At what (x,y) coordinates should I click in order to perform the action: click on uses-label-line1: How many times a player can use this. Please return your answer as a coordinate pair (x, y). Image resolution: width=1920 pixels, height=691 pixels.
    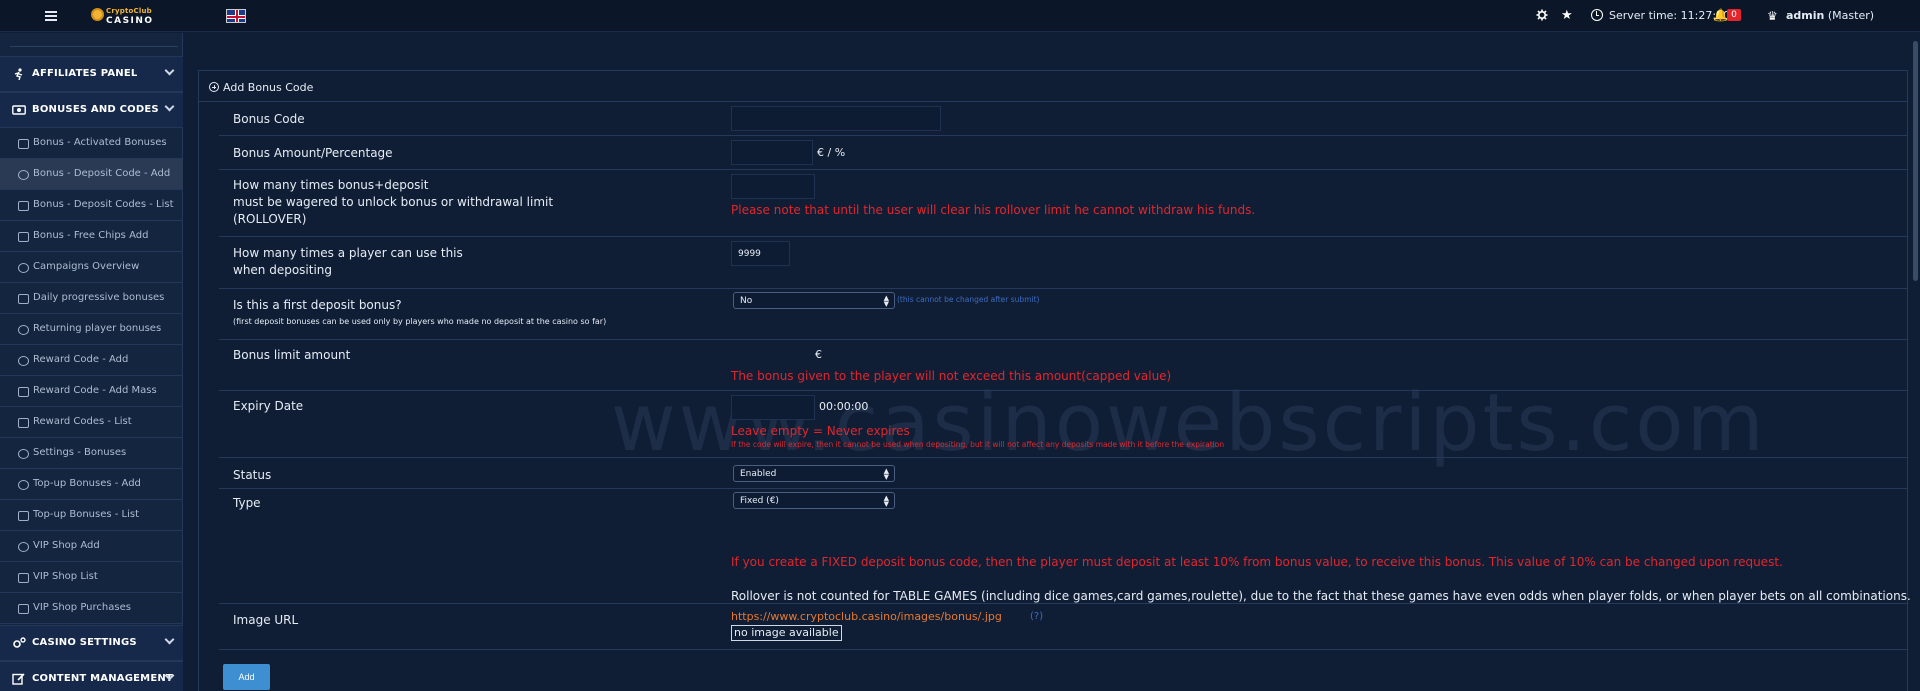
    Looking at the image, I should click on (348, 253).